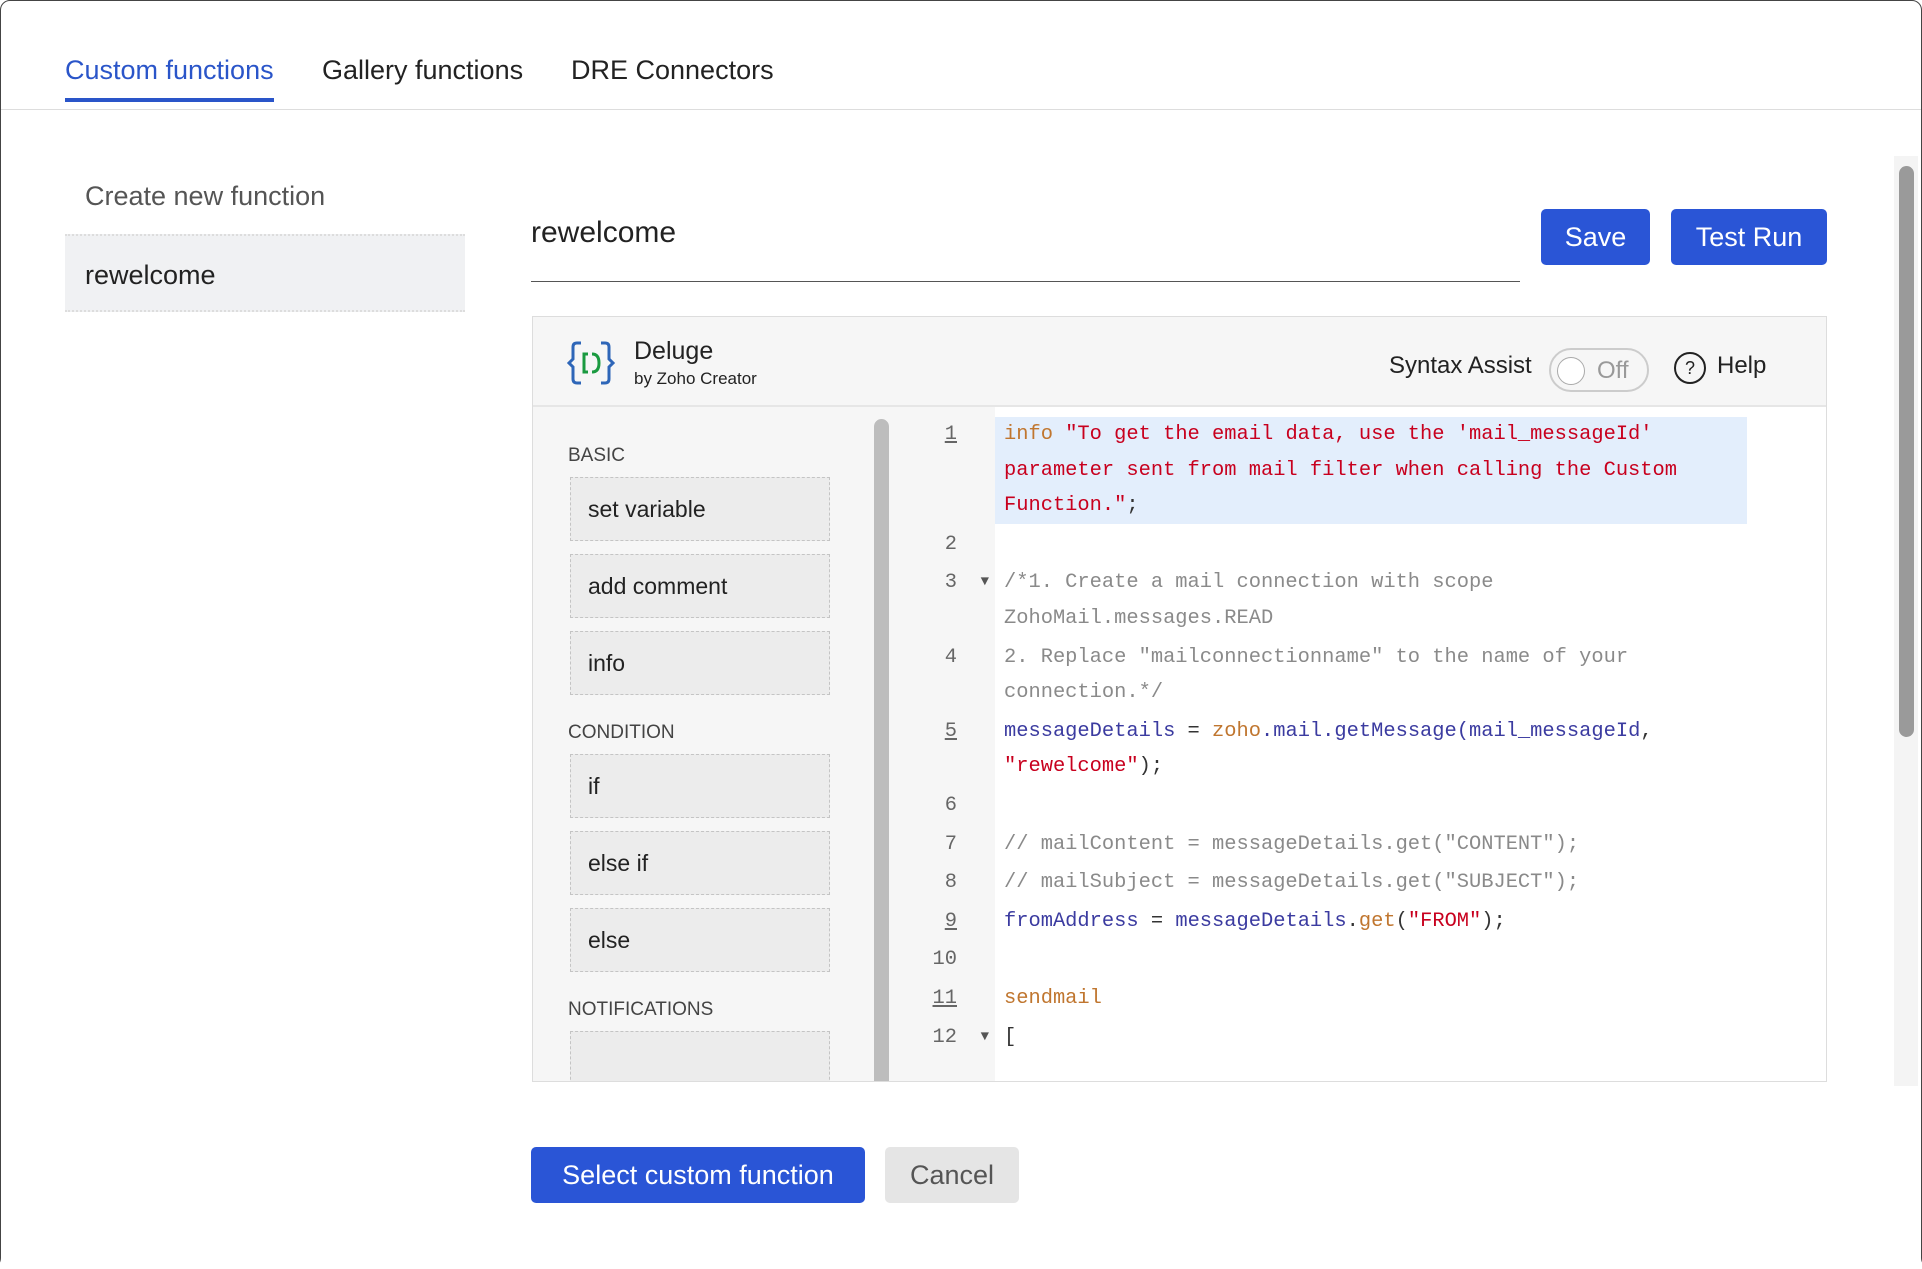 Image resolution: width=1922 pixels, height=1269 pixels. What do you see at coordinates (1377, 921) in the screenshot?
I see `code-token-keyword: get` at bounding box center [1377, 921].